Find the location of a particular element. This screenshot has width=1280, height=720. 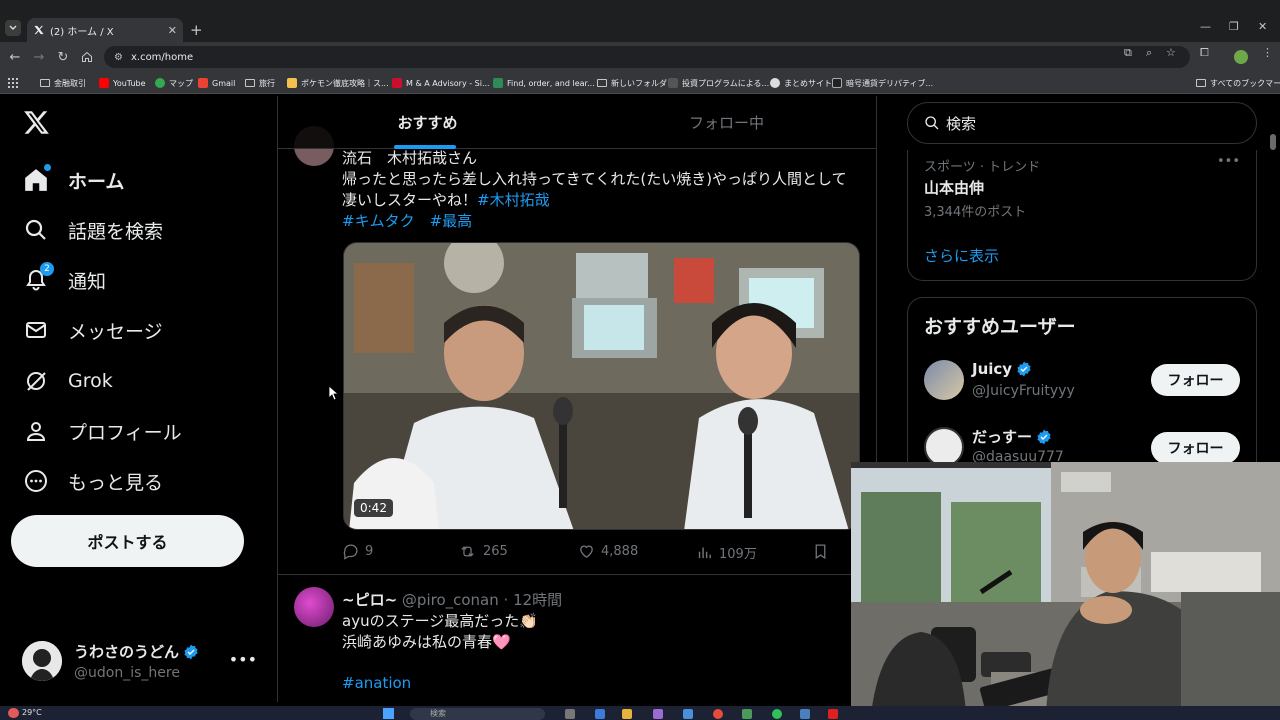

x-logo-icon is located at coordinates (36, 122).